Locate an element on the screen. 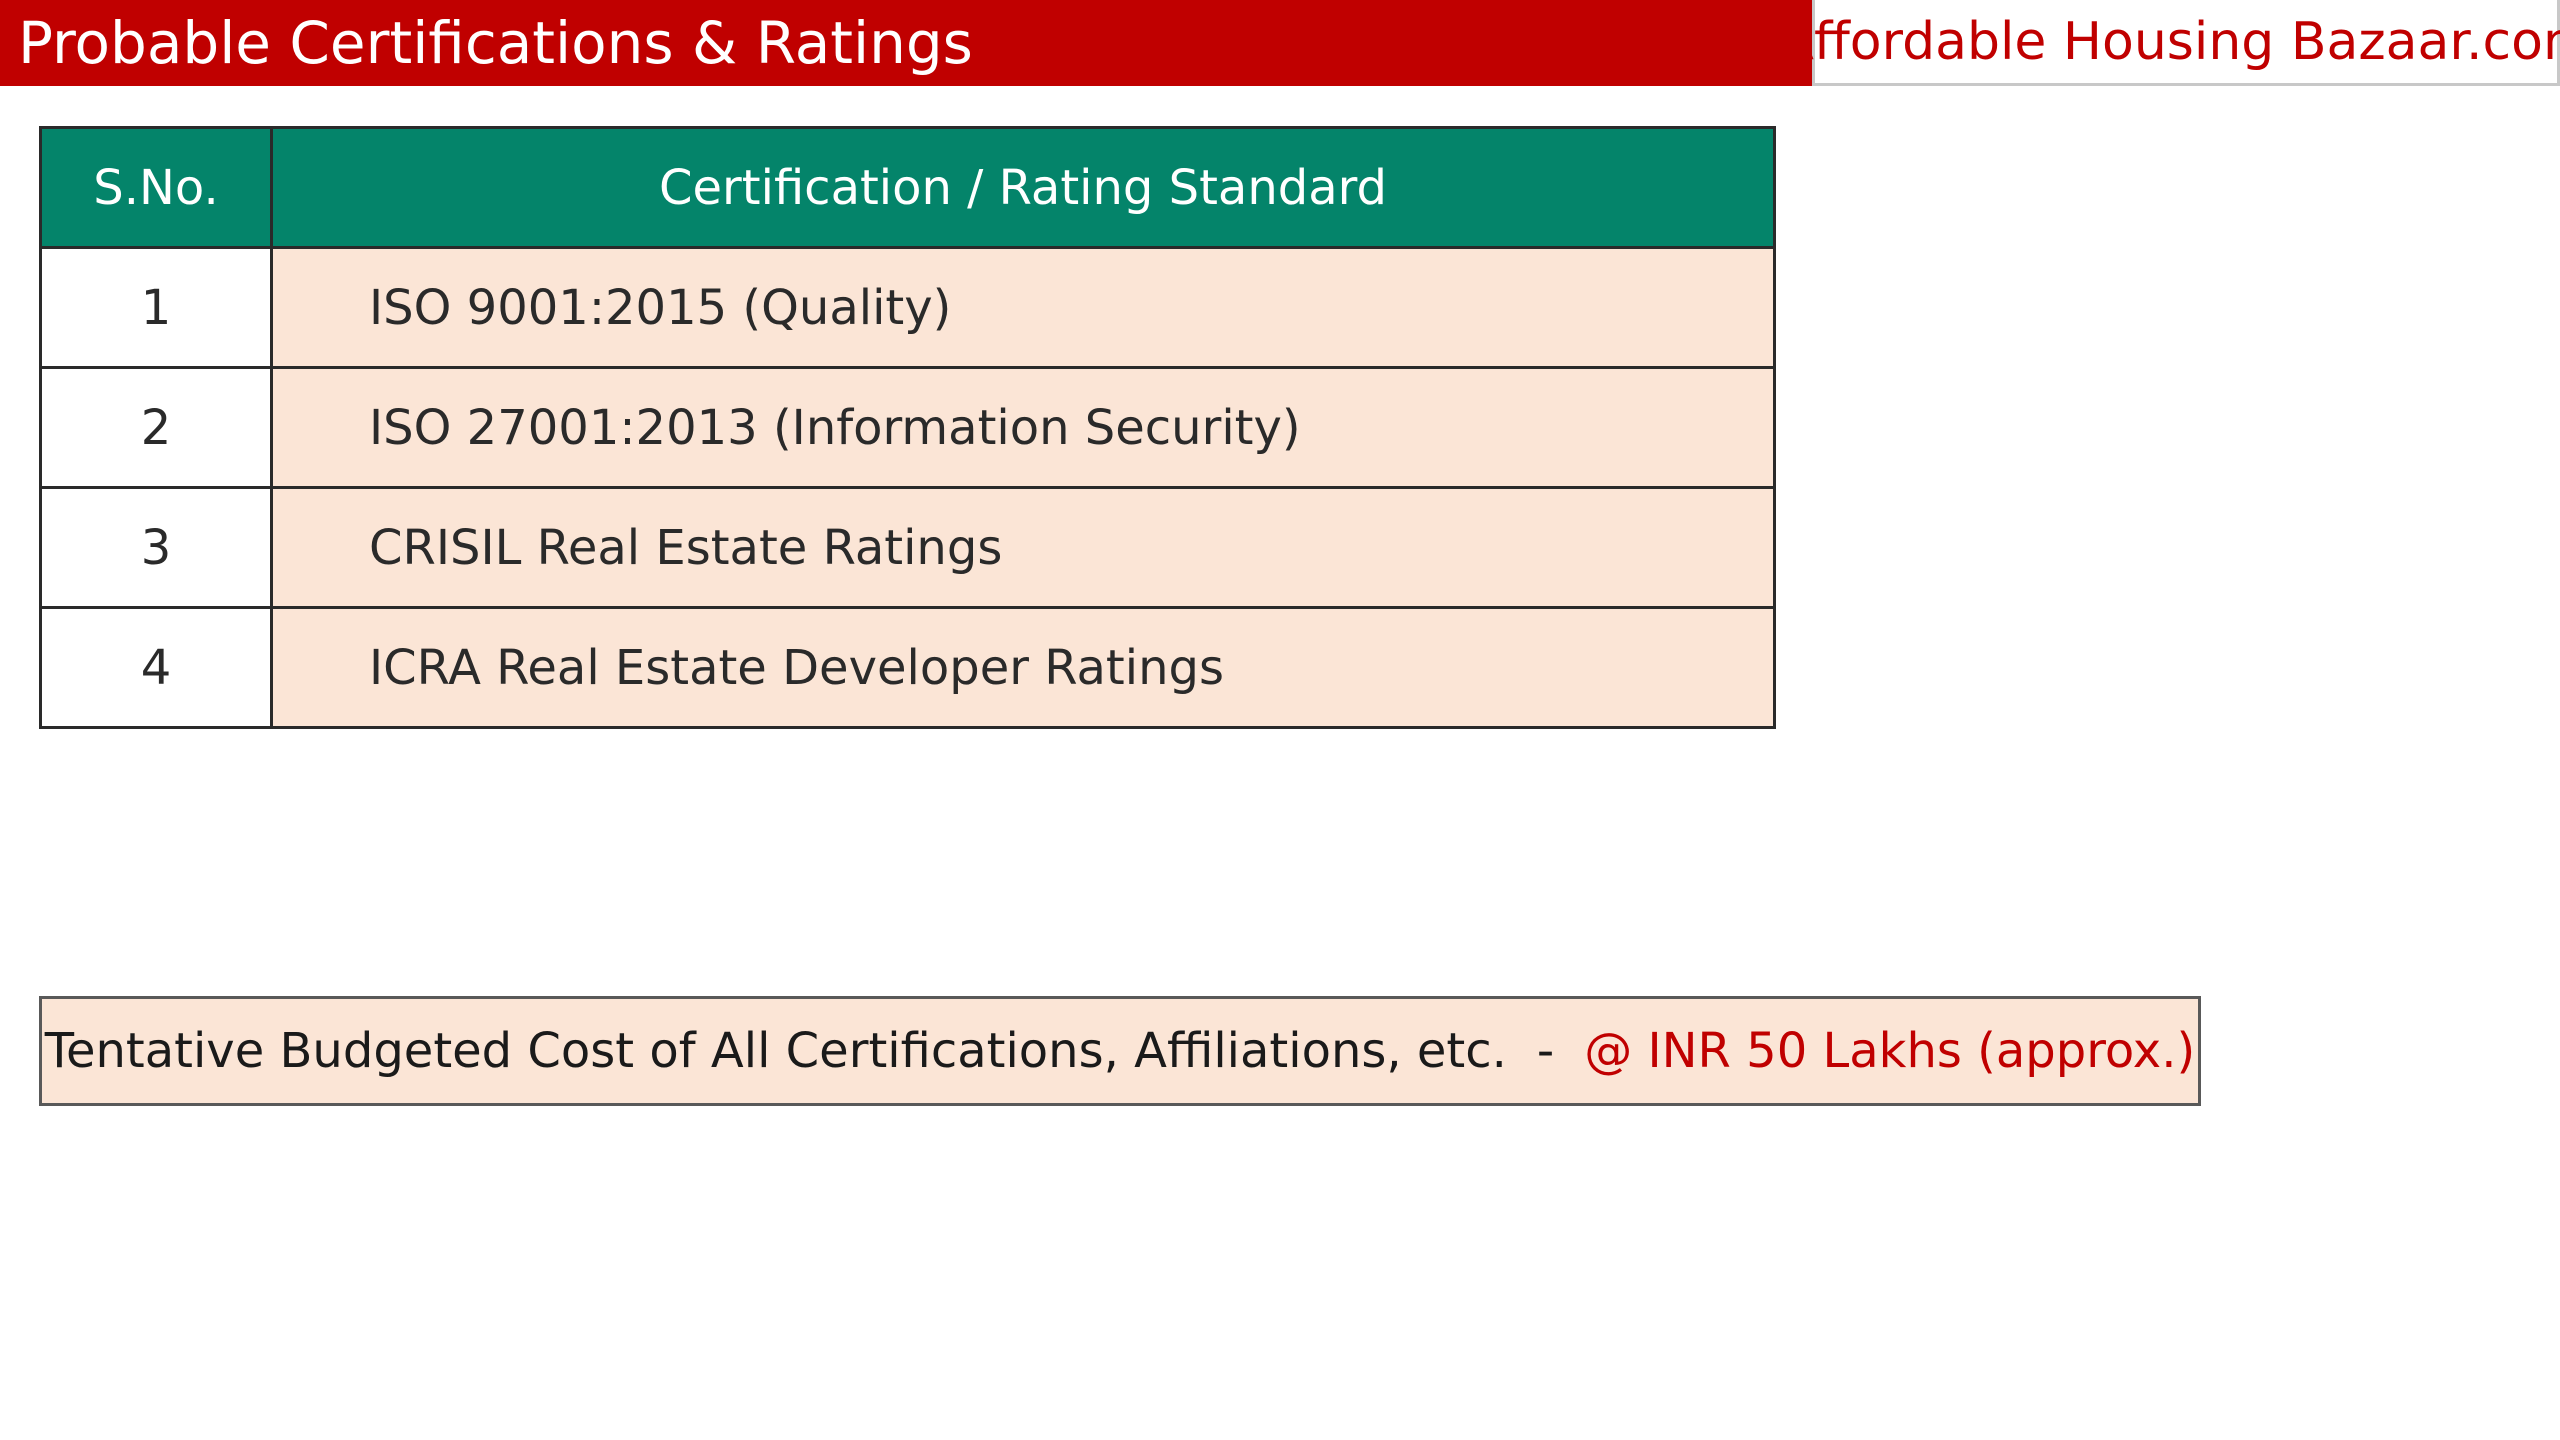 This screenshot has width=2560, height=1440. brand-box: Affordable Housing Bazaar.com is located at coordinates (2169, 43).